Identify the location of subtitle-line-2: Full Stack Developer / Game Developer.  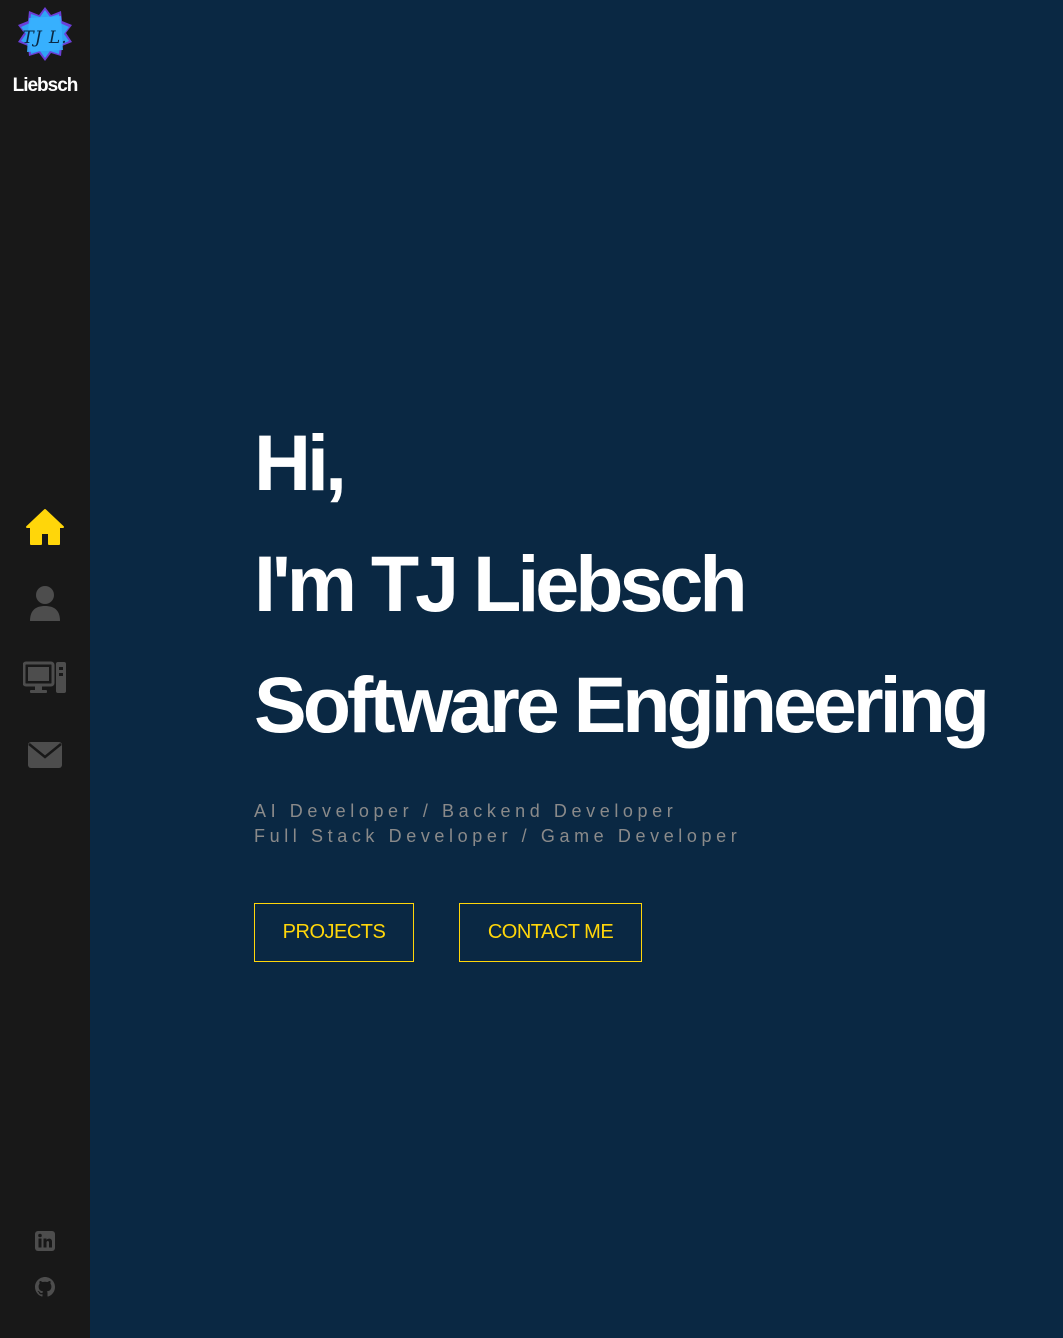
(498, 836).